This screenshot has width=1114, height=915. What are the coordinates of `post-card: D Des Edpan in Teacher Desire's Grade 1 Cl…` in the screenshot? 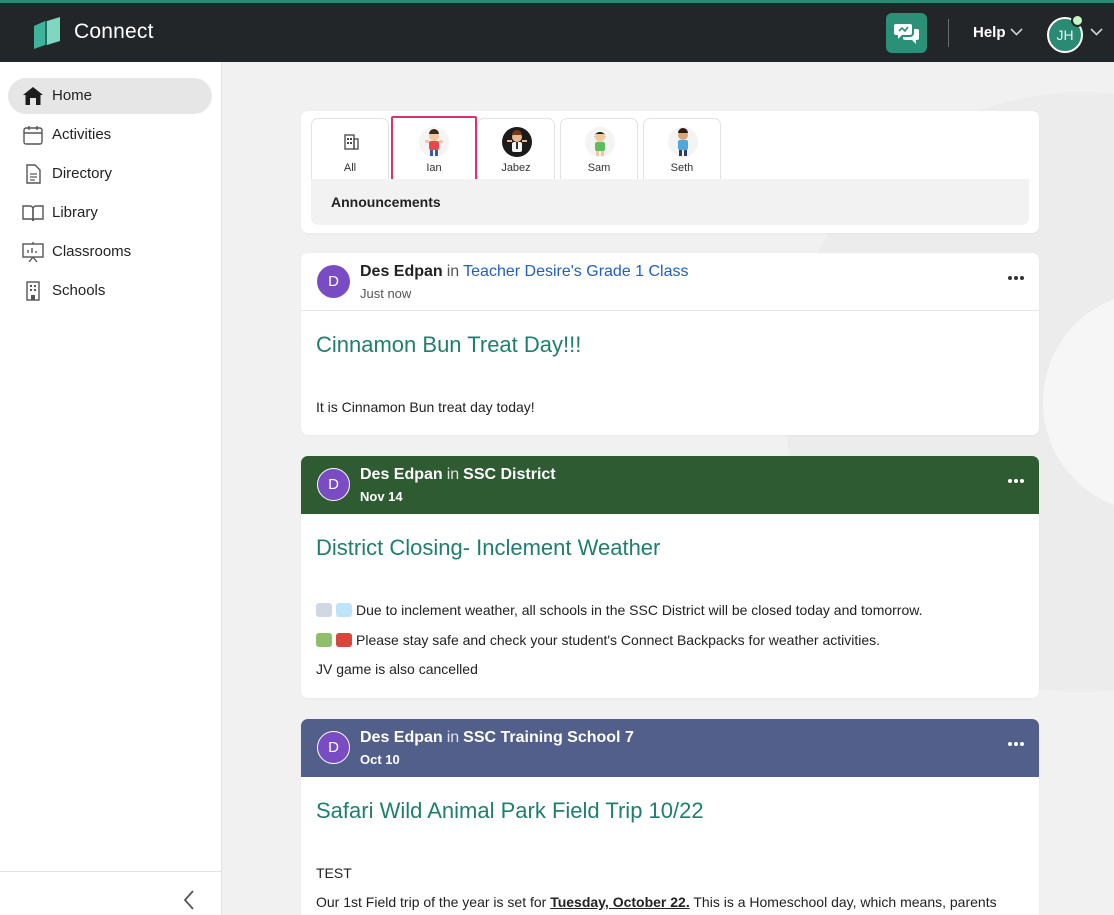 It's located at (670, 344).